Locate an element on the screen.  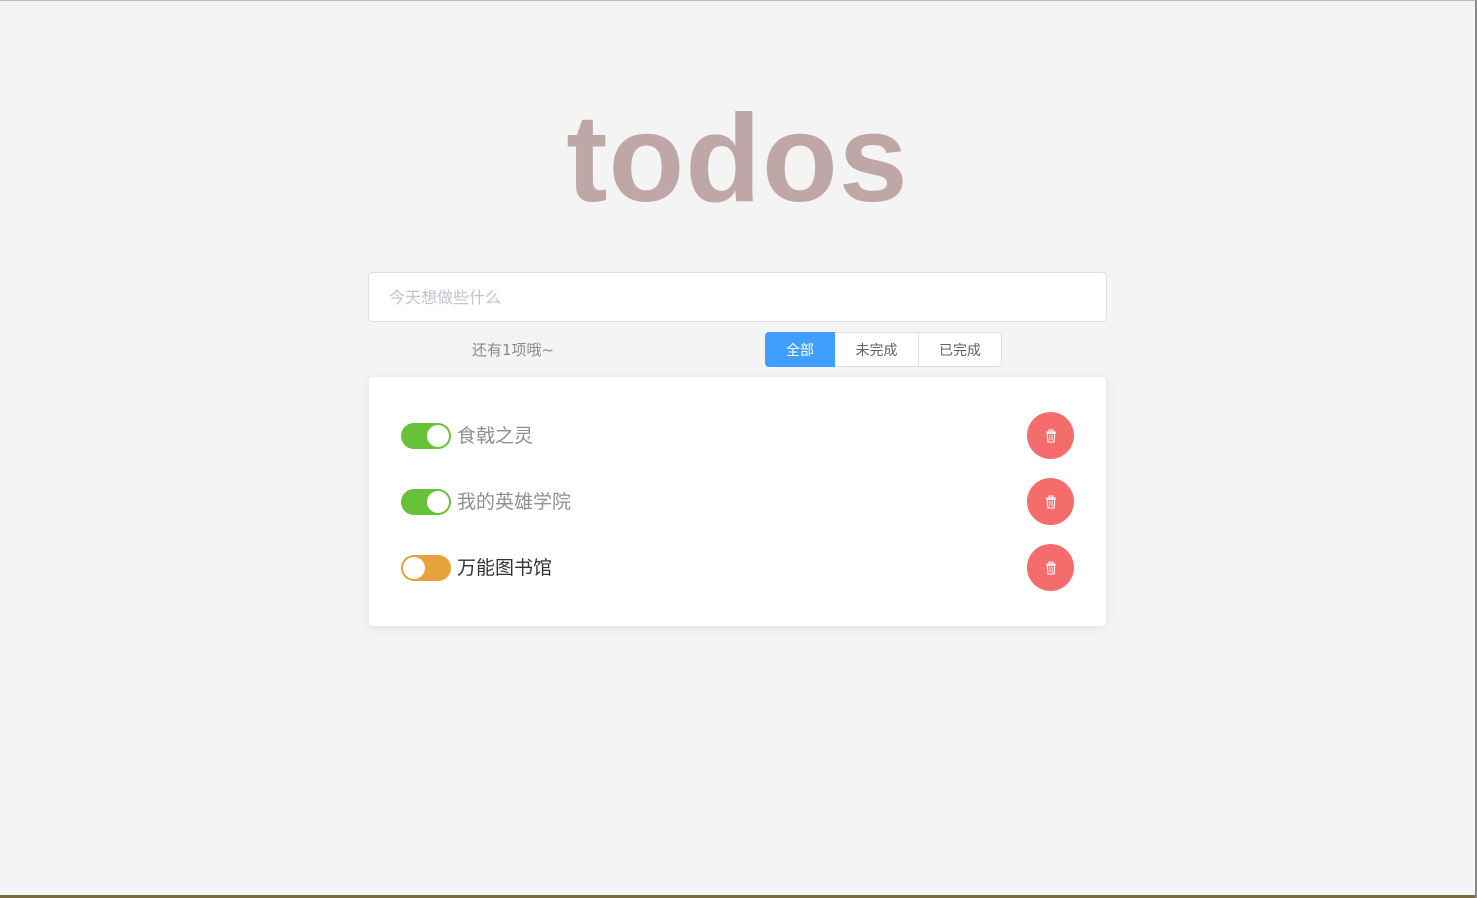
todo-item: 万能图书馆 is located at coordinates (737, 567).